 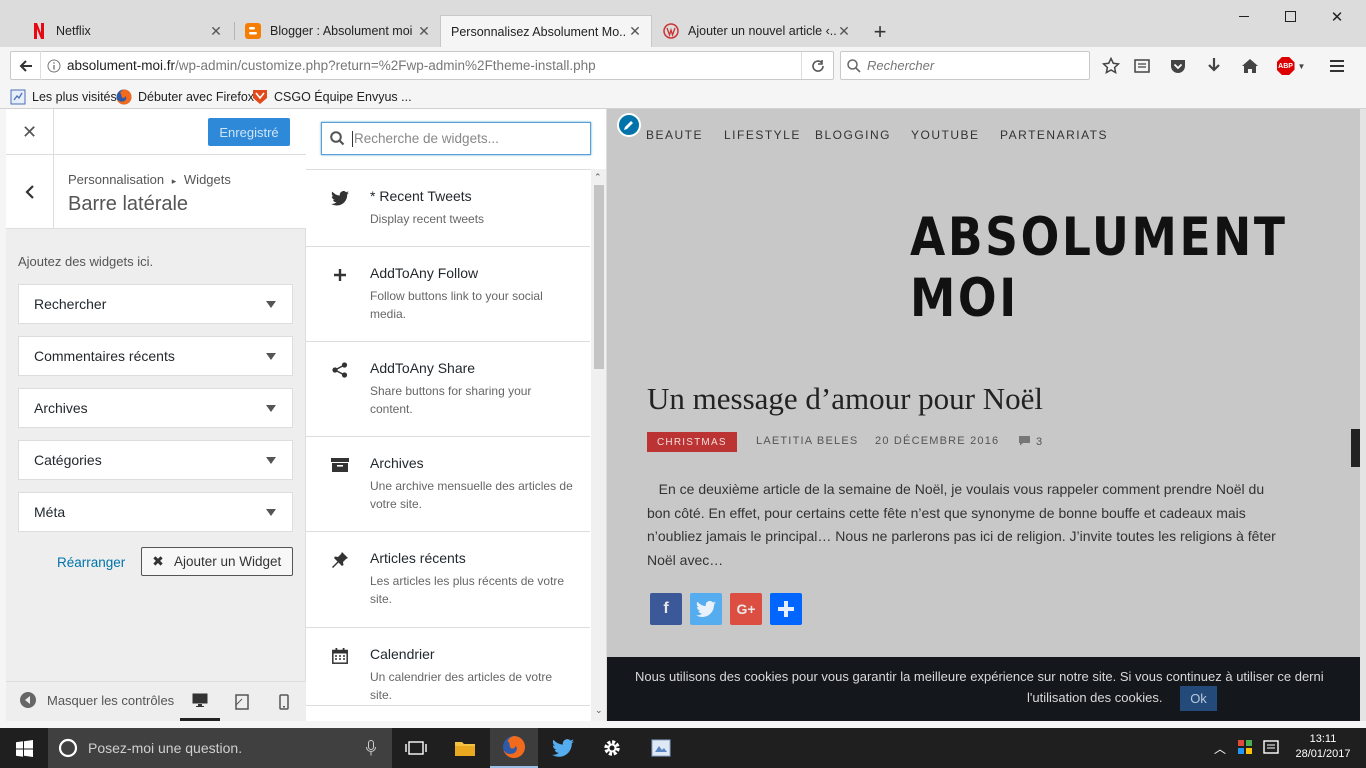 I want to click on widget-panel-scrollbar: ⌃ ⌄, so click(x=598, y=445).